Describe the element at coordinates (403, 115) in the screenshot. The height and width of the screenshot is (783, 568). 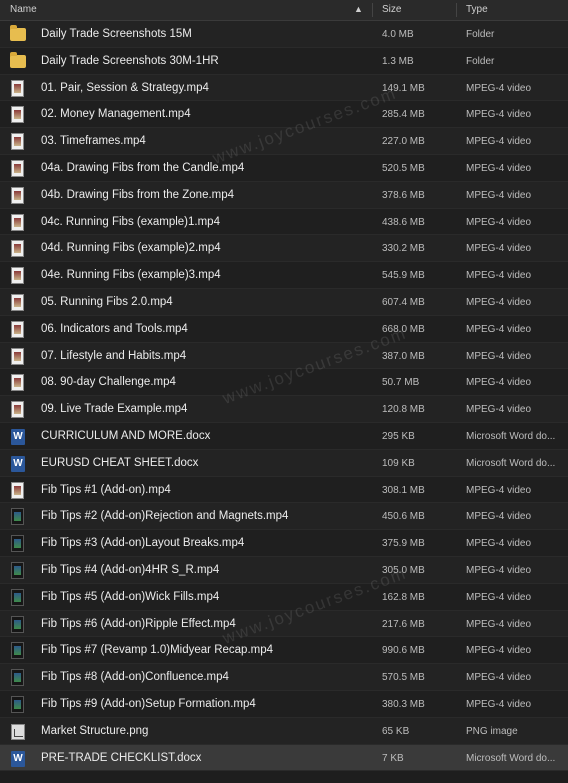
I see `file-size: 285.4 MB` at that location.